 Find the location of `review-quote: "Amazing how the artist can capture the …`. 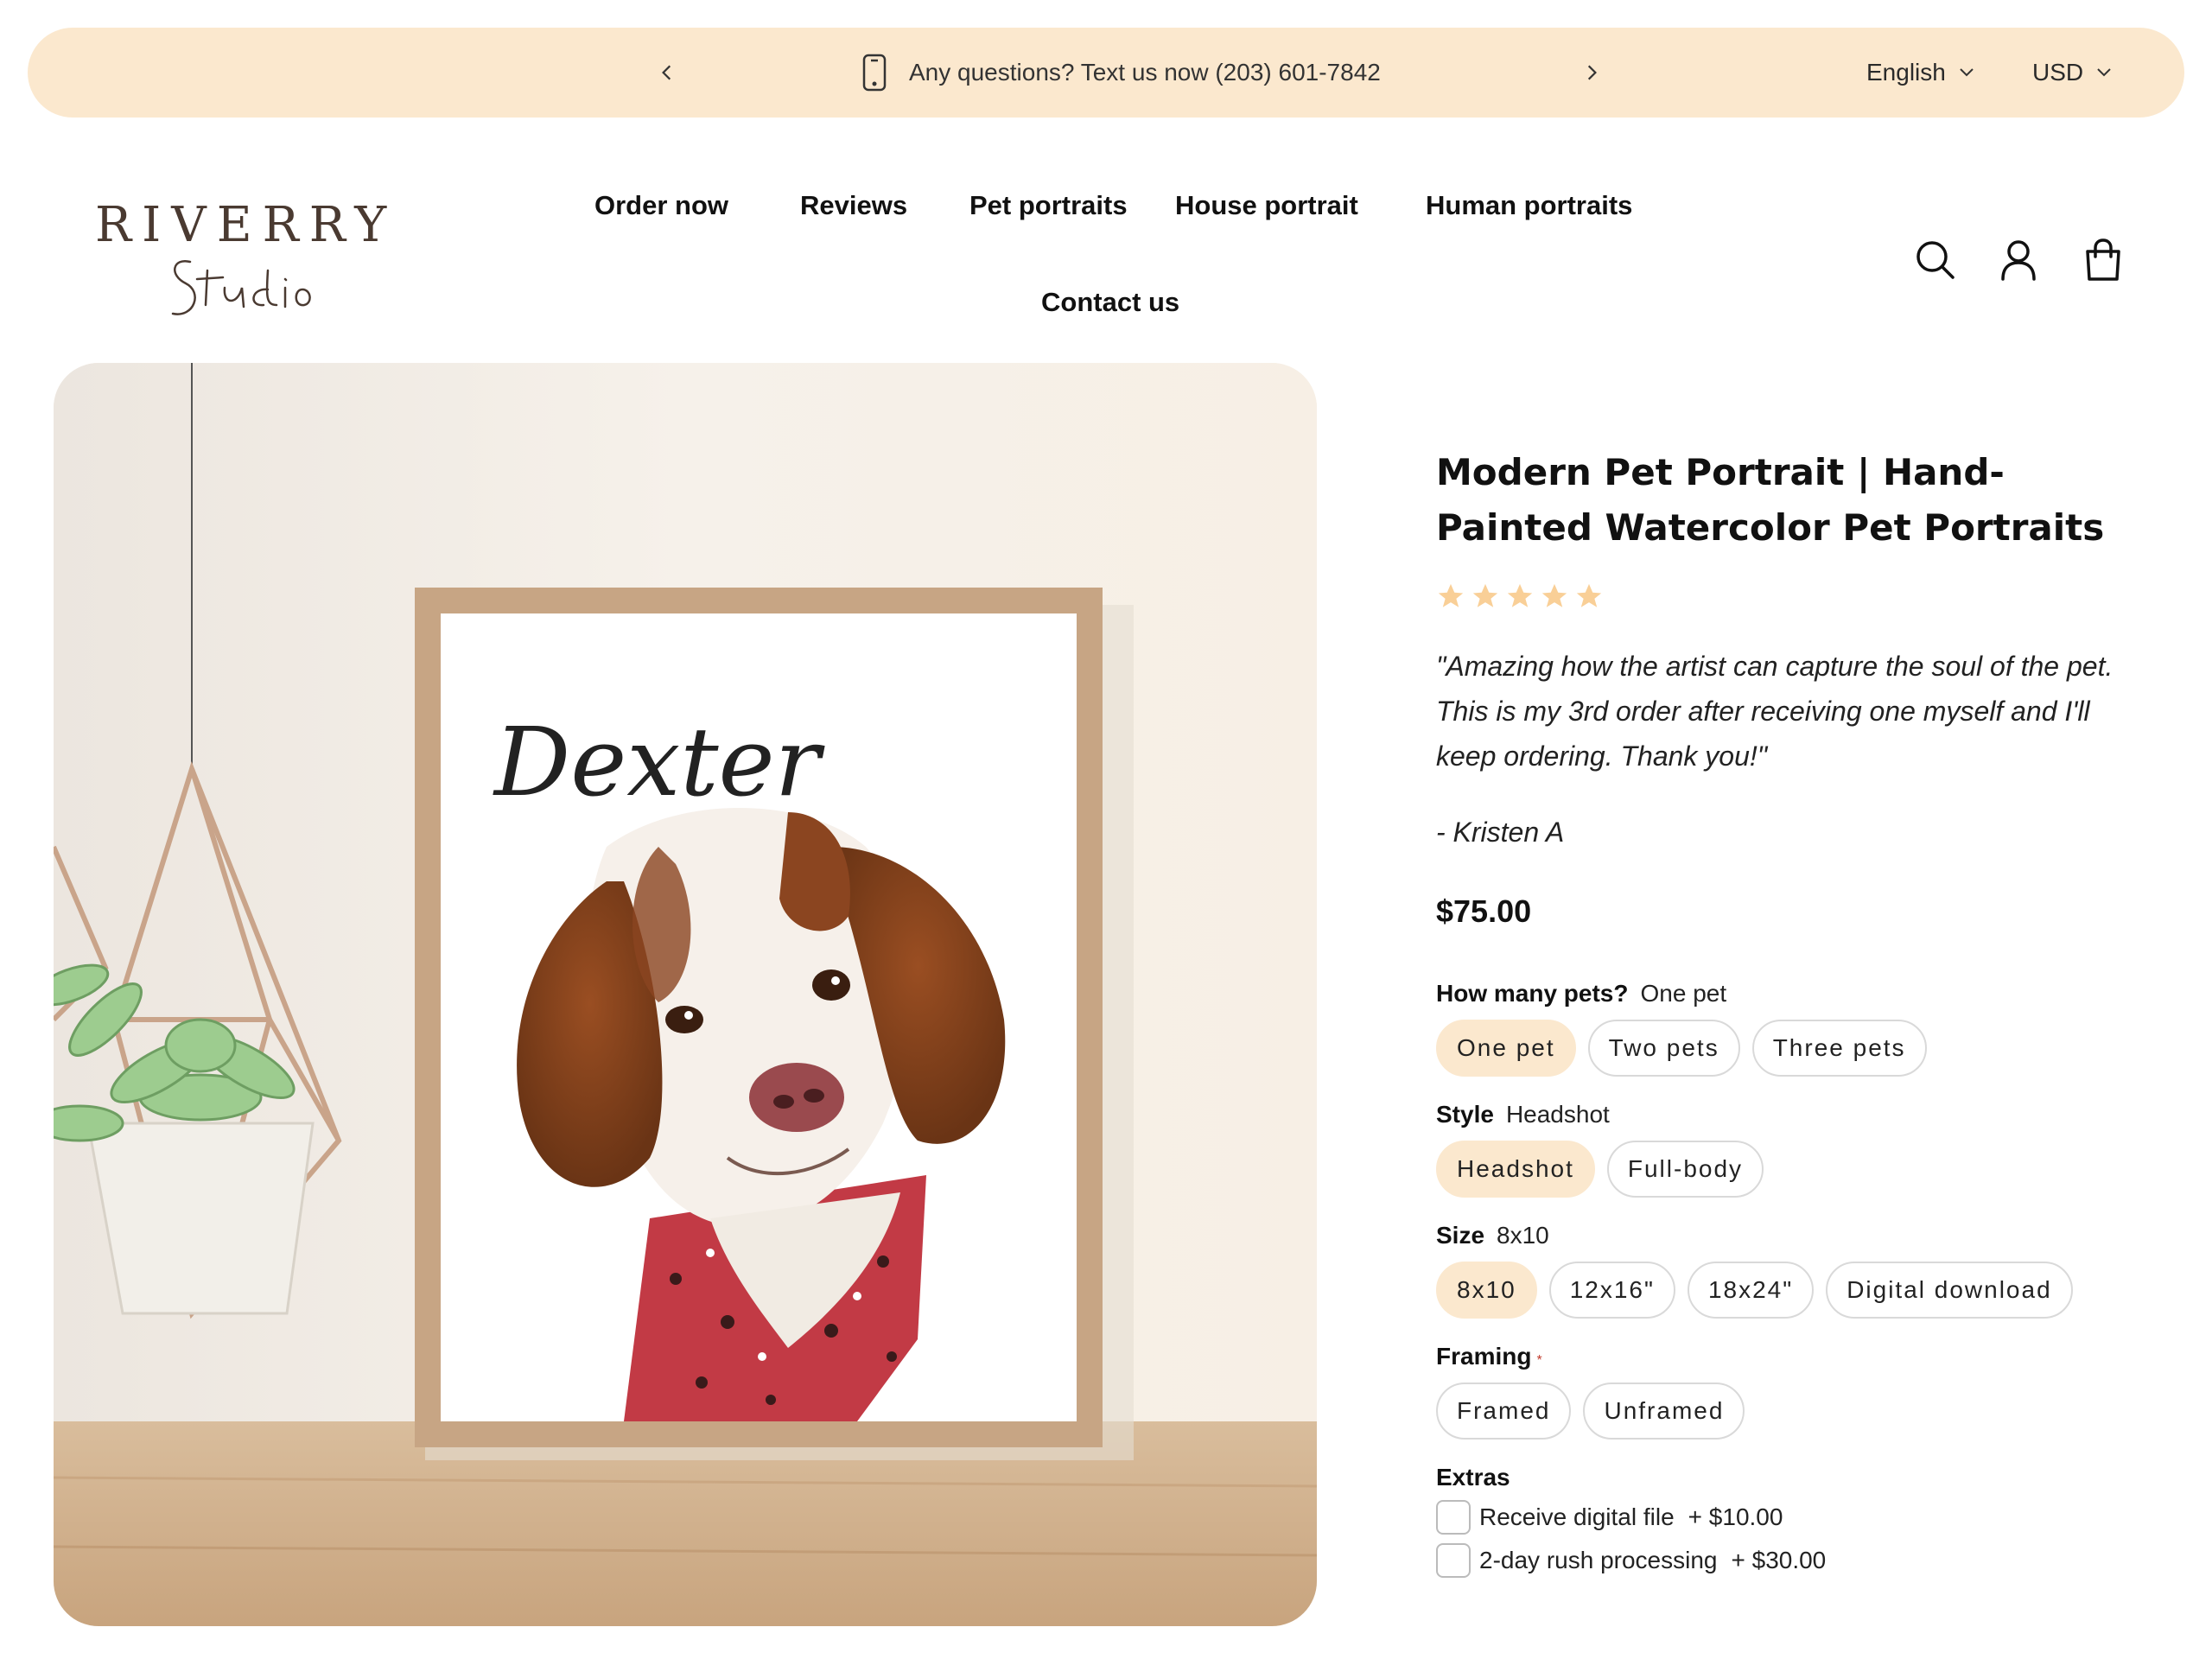

review-quote: "Amazing how the artist can capture the … is located at coordinates (1774, 711).